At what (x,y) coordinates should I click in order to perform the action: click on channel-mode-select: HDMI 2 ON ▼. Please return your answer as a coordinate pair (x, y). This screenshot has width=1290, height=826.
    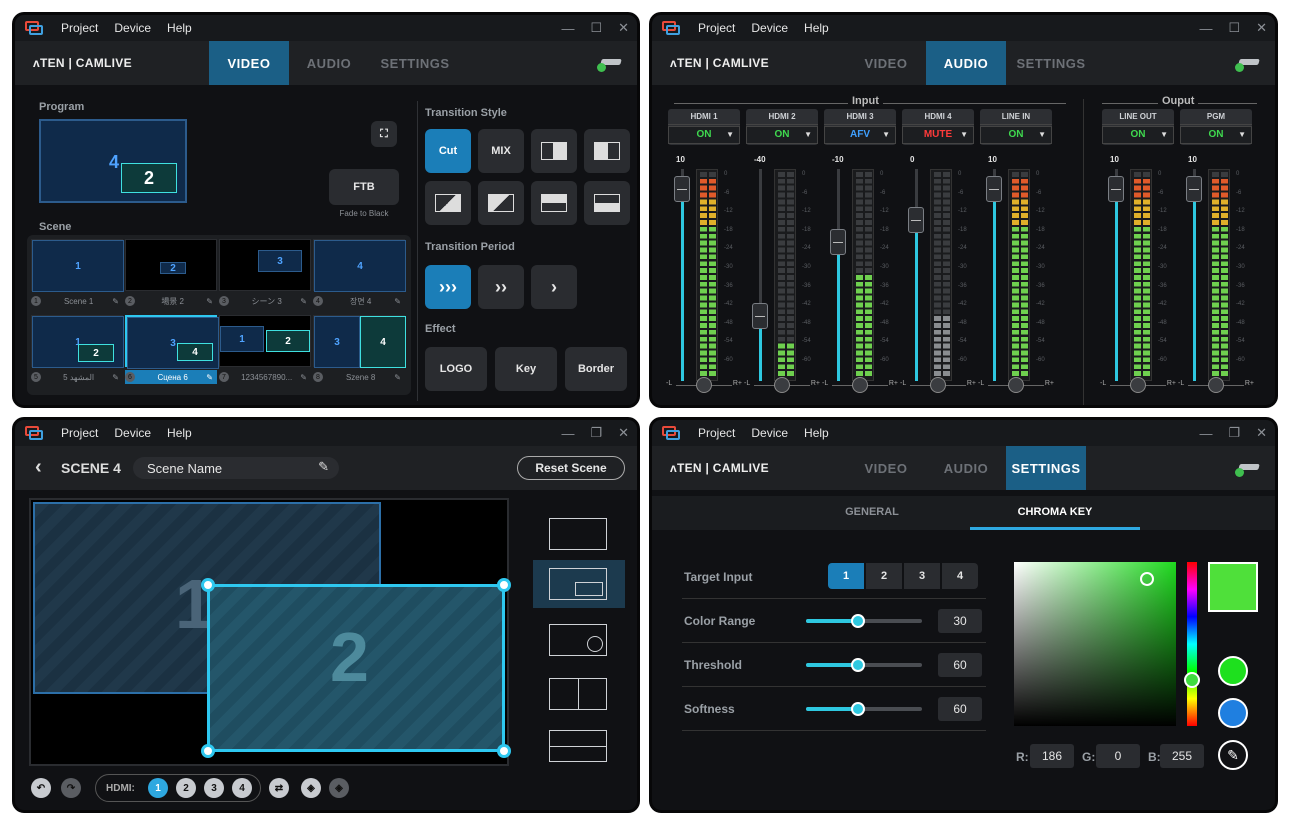
    Looking at the image, I should click on (782, 127).